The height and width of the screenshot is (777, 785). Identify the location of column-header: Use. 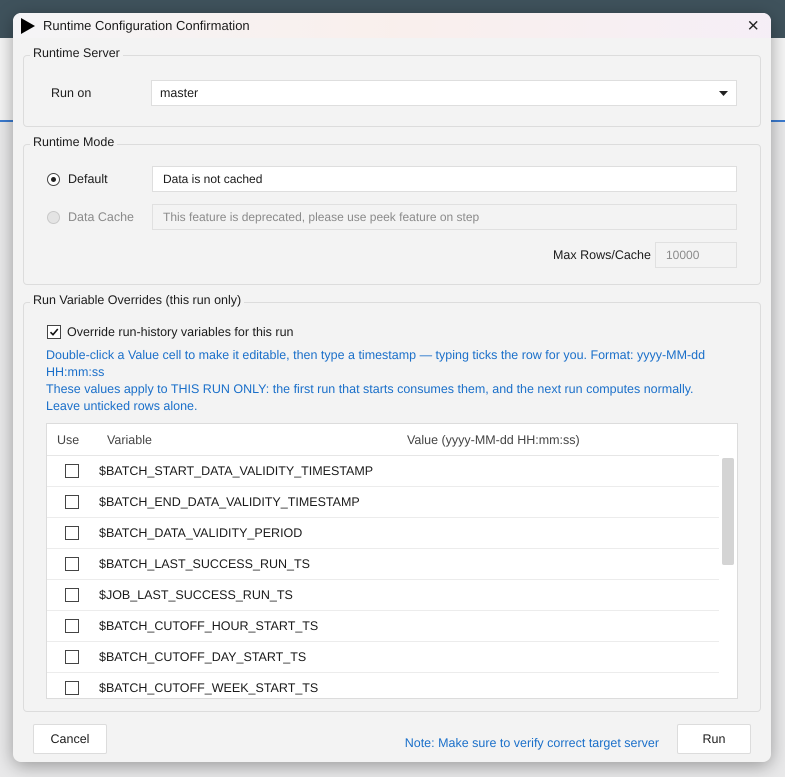
(72, 439).